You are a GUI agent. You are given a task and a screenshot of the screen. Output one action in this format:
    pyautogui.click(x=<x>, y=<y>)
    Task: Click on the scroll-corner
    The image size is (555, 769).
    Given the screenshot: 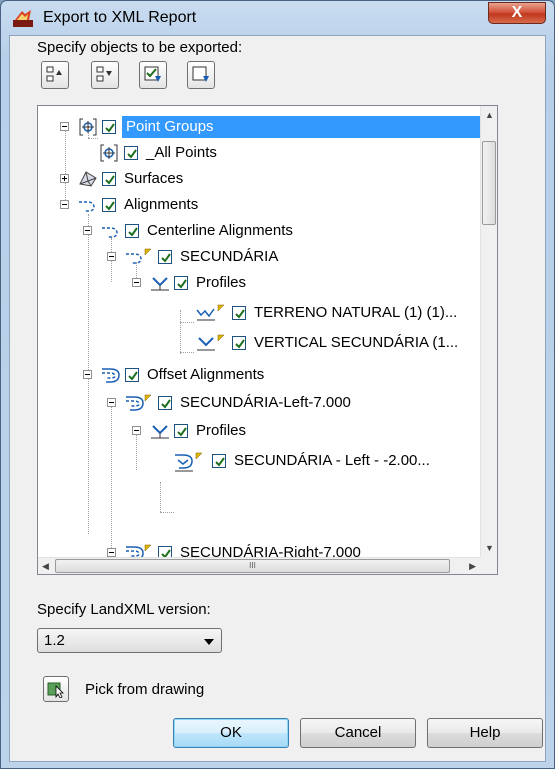 What is the action you would take?
    pyautogui.click(x=488, y=565)
    